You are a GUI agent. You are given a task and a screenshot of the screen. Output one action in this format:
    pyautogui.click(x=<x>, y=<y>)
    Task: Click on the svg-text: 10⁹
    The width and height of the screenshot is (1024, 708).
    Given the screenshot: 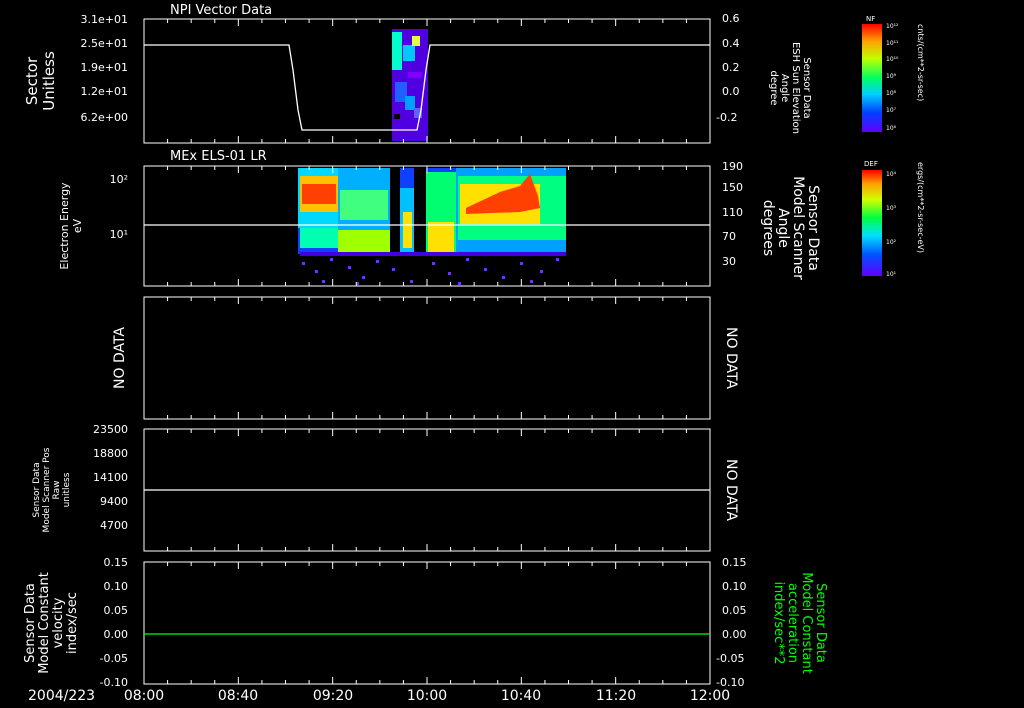 What is the action you would take?
    pyautogui.click(x=891, y=76)
    